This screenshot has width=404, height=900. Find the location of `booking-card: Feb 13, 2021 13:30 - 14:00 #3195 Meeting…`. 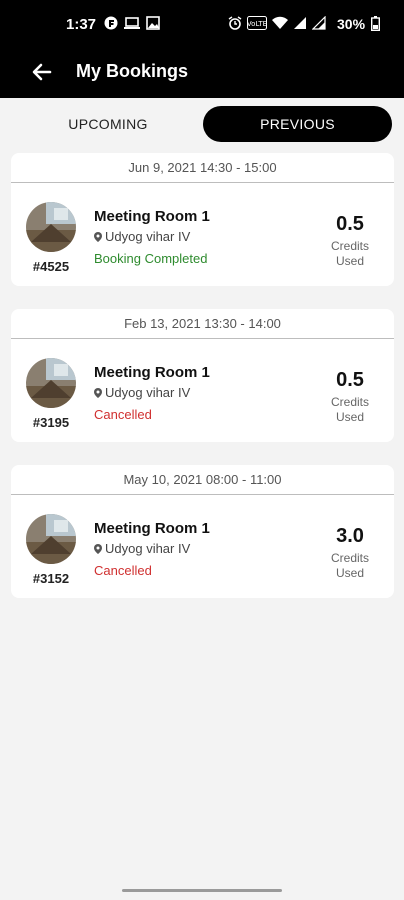

booking-card: Feb 13, 2021 13:30 - 14:00 #3195 Meeting… is located at coordinates (202, 375).